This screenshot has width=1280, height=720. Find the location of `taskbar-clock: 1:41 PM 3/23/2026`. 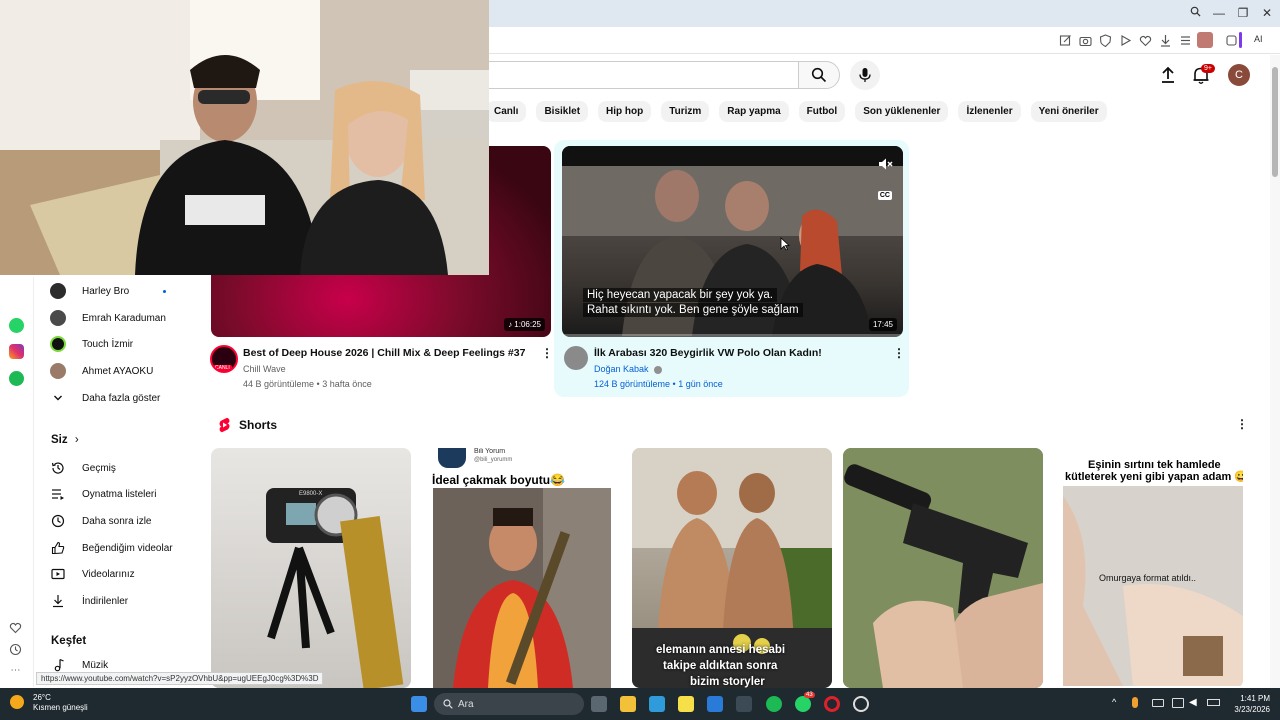

taskbar-clock: 1:41 PM 3/23/2026 is located at coordinates (1249, 704).